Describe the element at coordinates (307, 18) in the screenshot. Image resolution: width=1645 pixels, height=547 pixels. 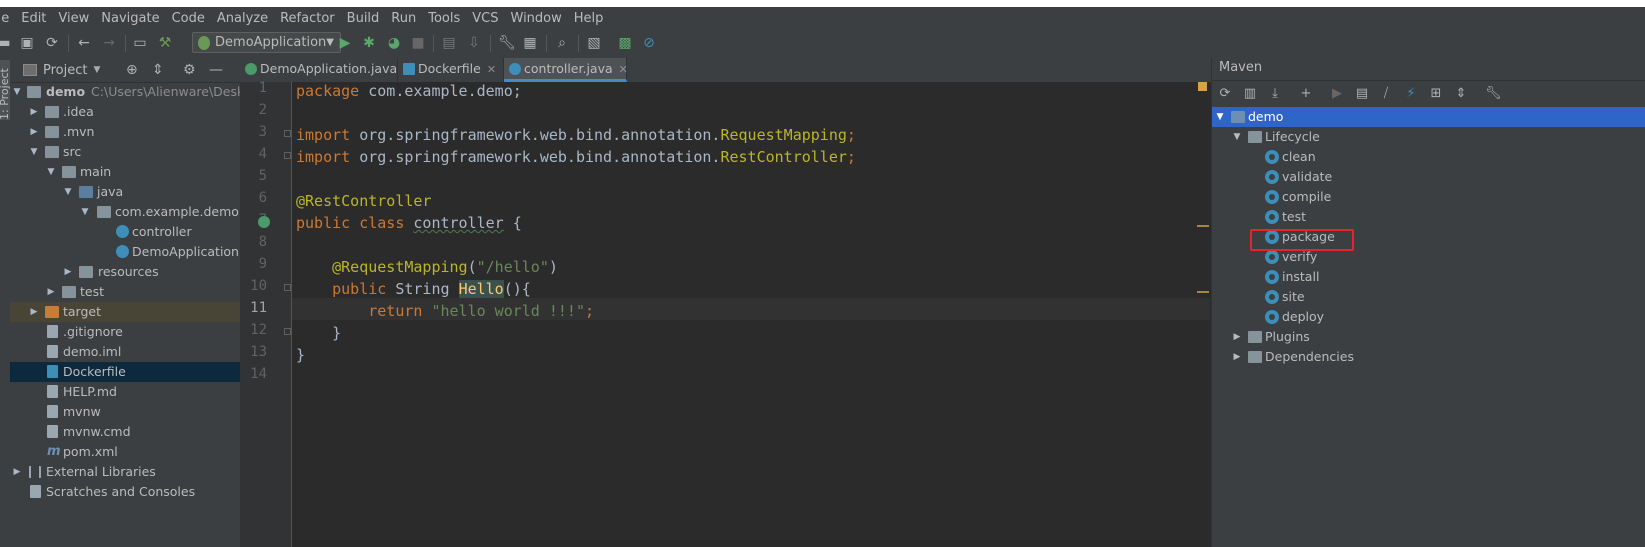
I see `menu-refactor: Refactor` at that location.